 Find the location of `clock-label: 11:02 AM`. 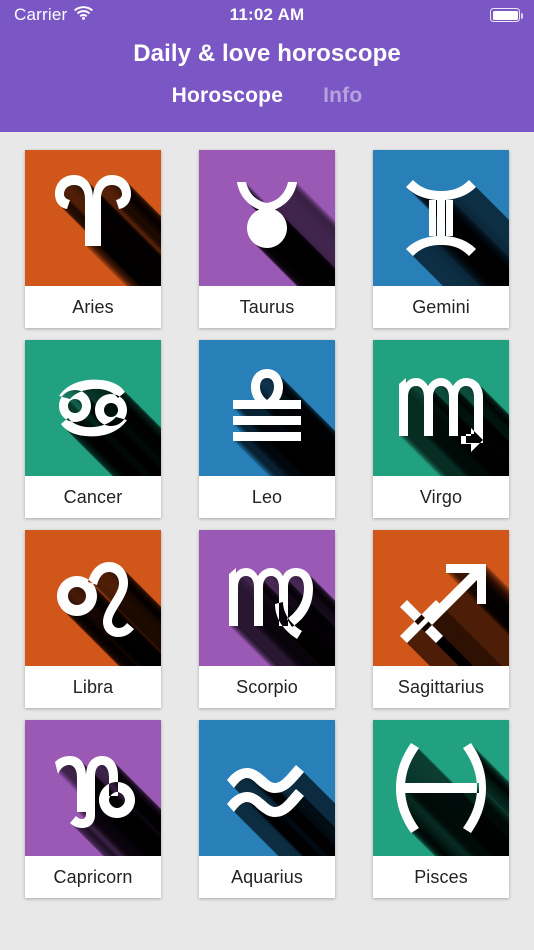

clock-label: 11:02 AM is located at coordinates (267, 14).